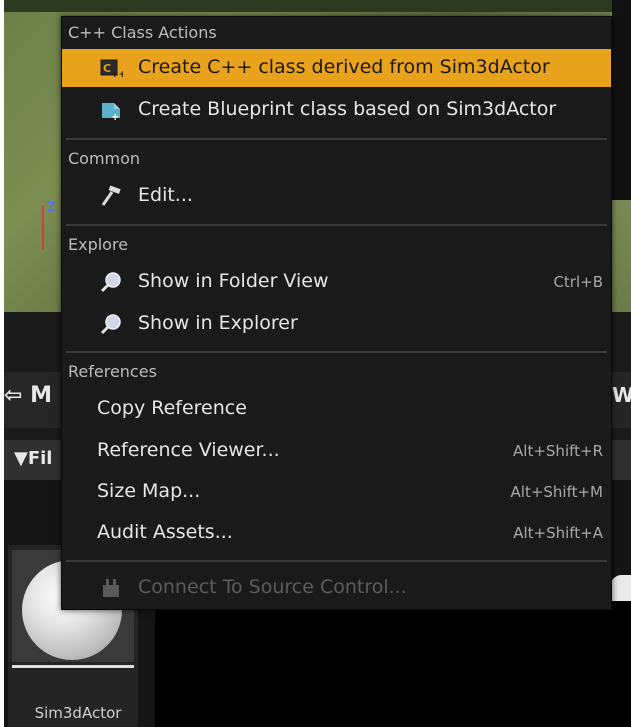  I want to click on menu-item-copy-reference: Copy Reference, so click(336, 409).